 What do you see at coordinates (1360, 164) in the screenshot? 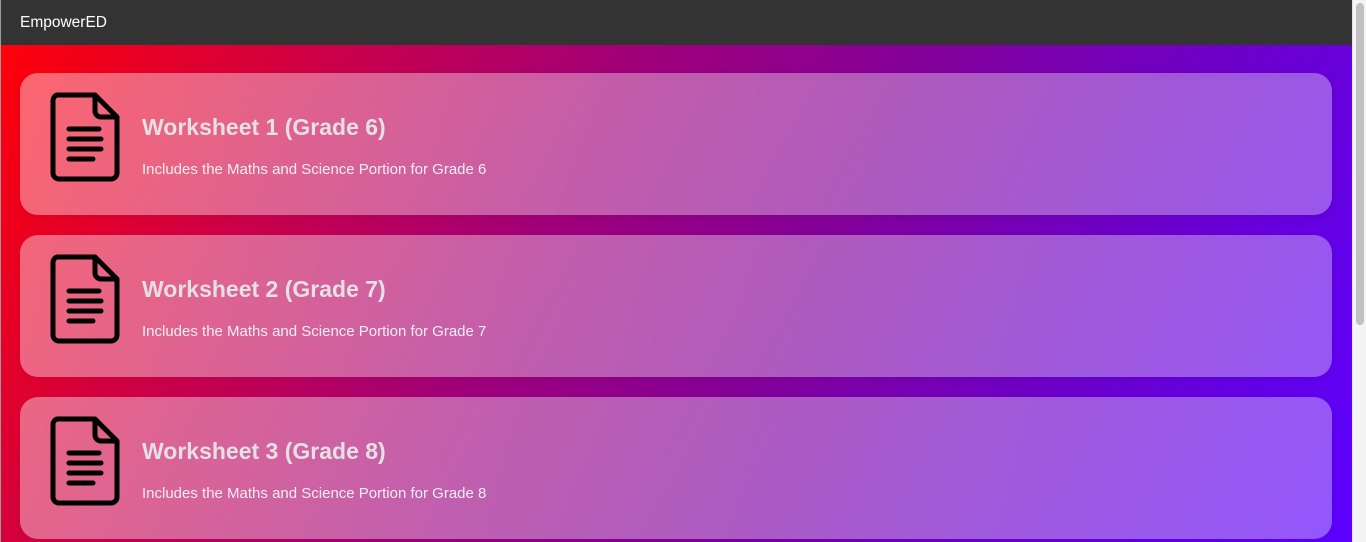
I see `scrollbar-thumb` at bounding box center [1360, 164].